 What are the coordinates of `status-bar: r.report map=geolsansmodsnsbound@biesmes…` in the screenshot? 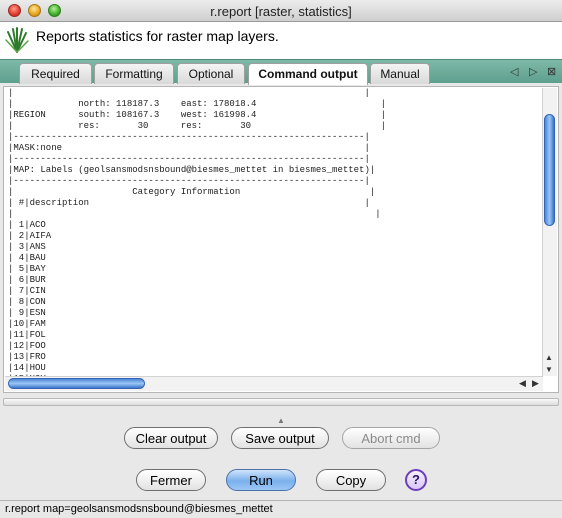 It's located at (281, 509).